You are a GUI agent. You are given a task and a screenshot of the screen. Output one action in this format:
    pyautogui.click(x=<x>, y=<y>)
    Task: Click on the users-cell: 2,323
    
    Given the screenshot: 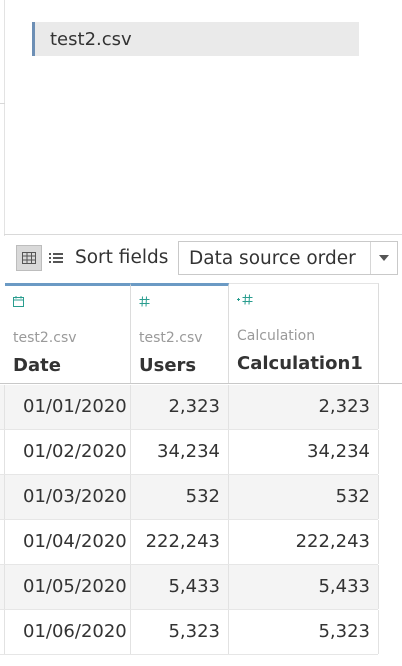 What is the action you would take?
    pyautogui.click(x=180, y=407)
    